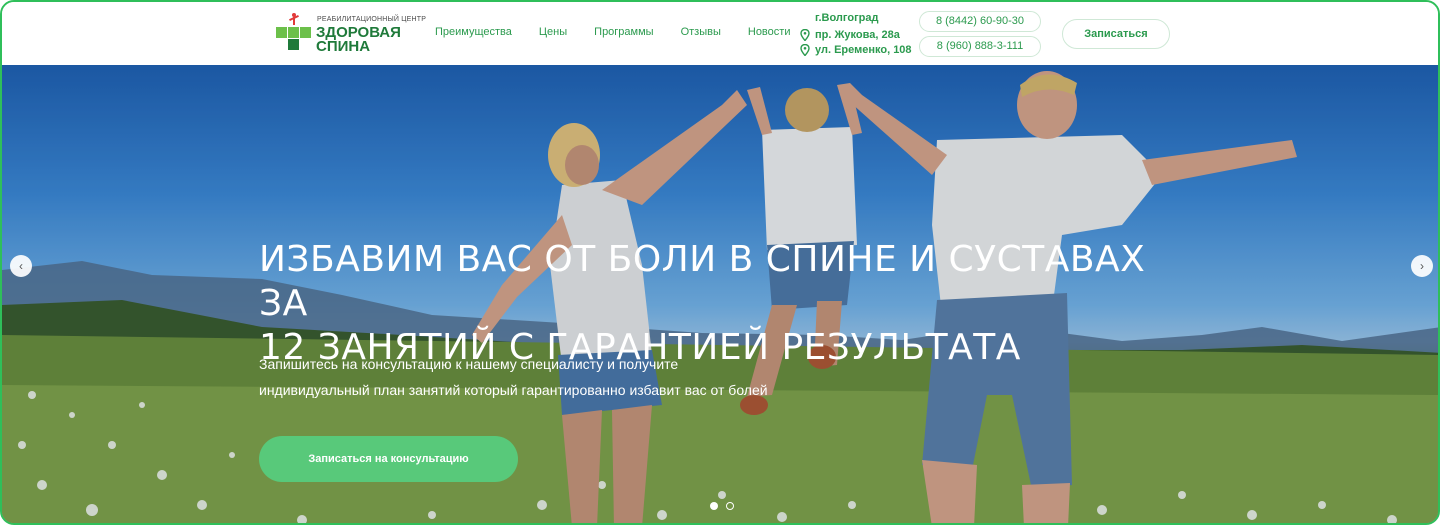  What do you see at coordinates (857, 35) in the screenshot?
I see `address-location-1-text: пр. Жукова, 28а` at bounding box center [857, 35].